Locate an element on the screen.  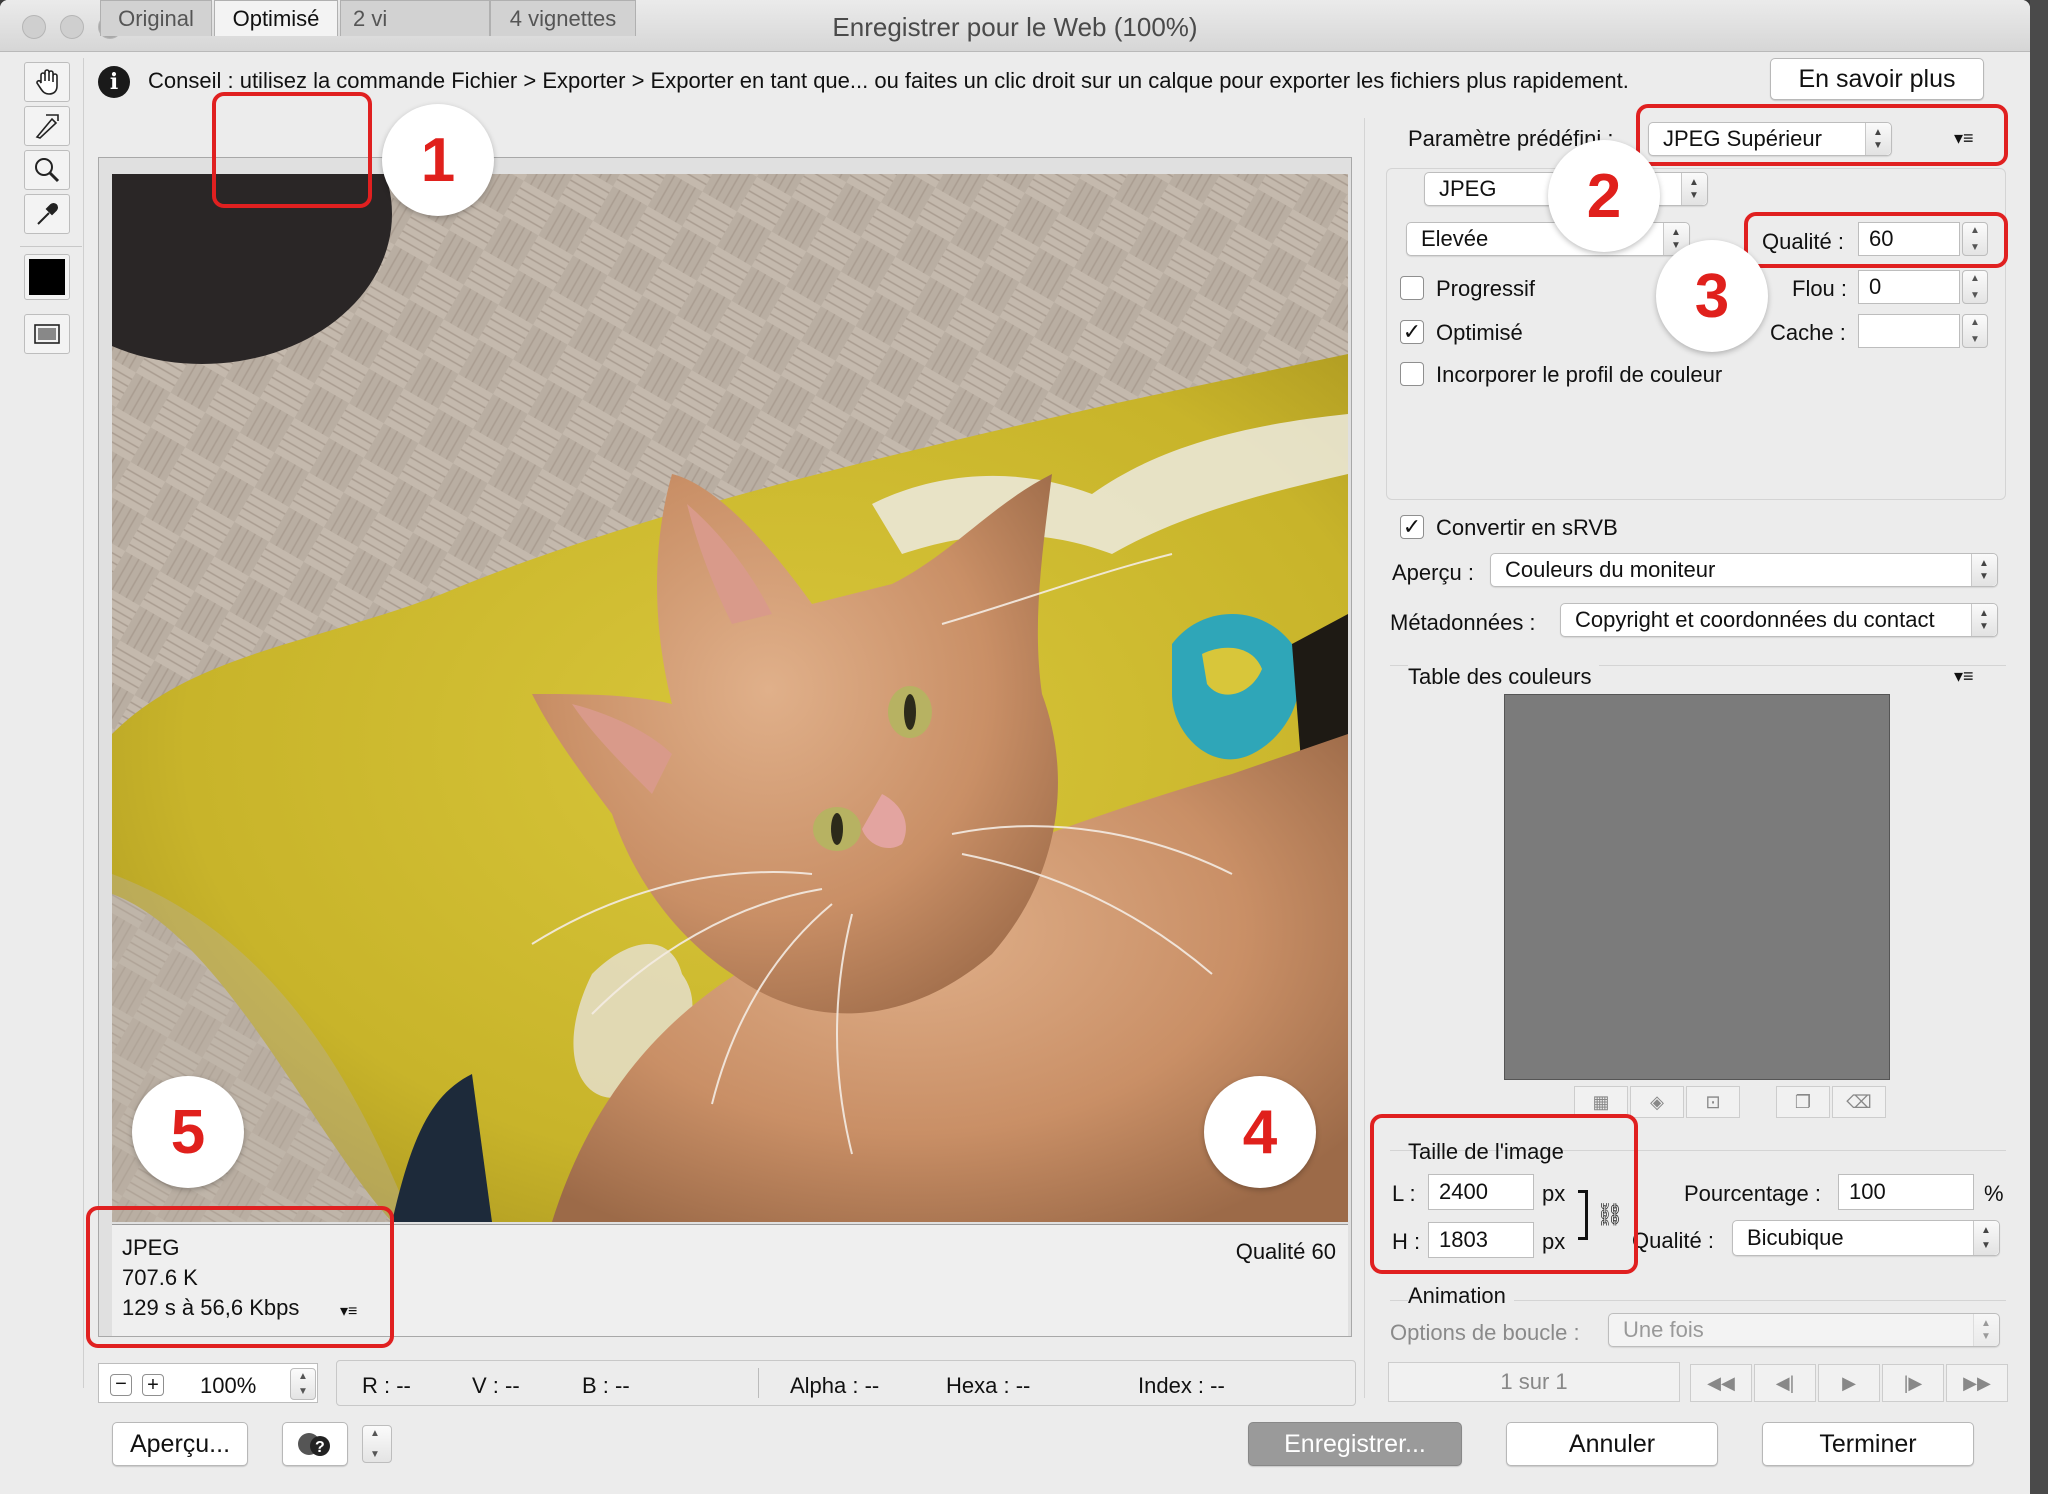
eyedropper-icon is located at coordinates (48, 213).